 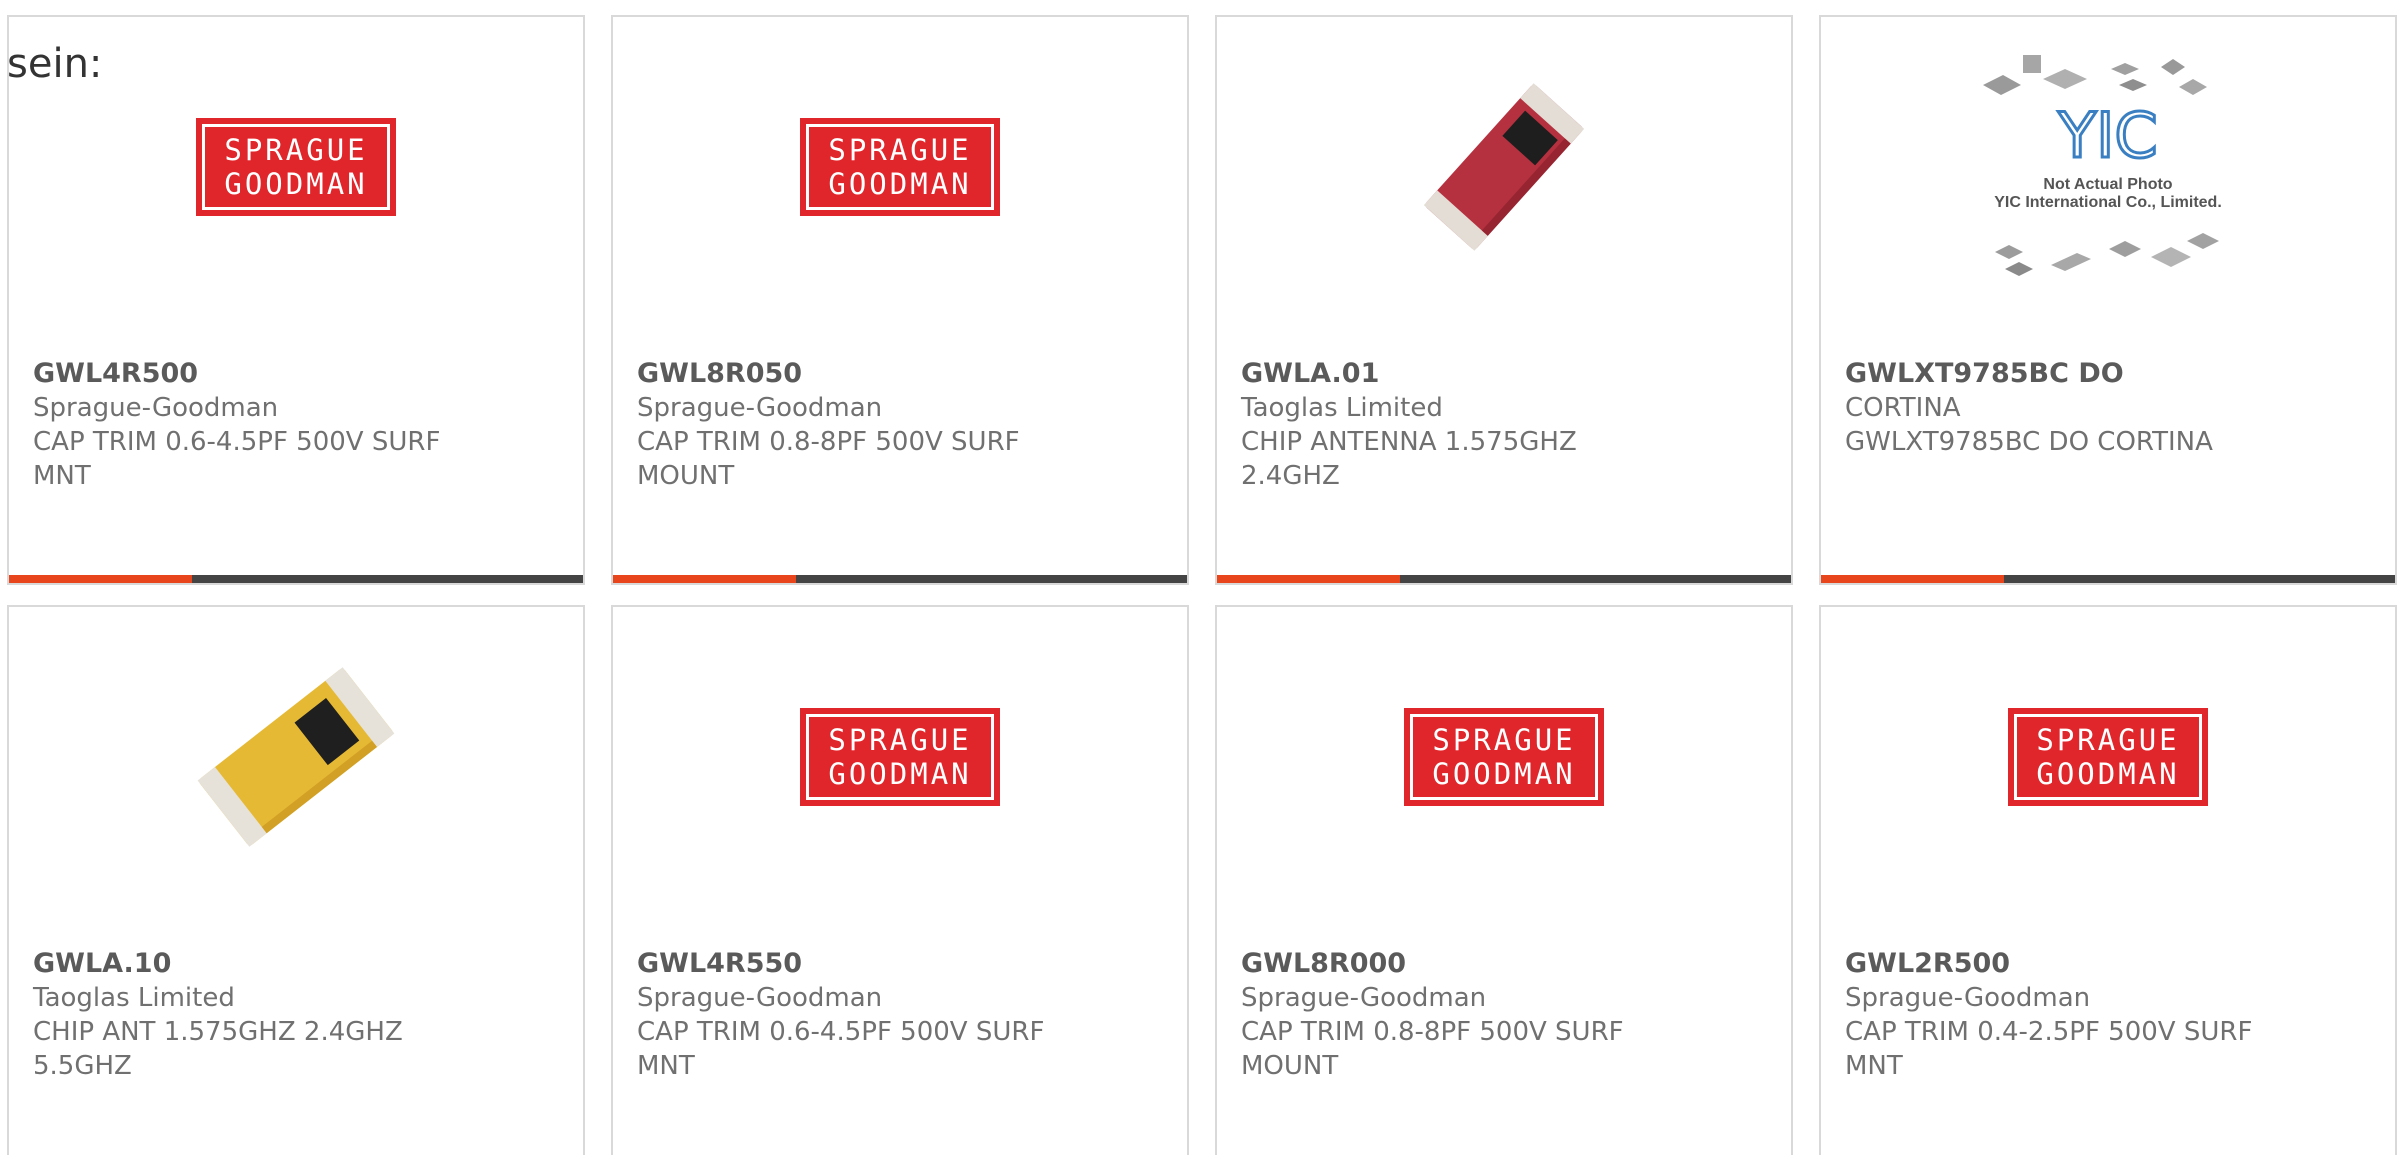 I want to click on part-number: GWLXT9785BC DO, so click(x=2065, y=374).